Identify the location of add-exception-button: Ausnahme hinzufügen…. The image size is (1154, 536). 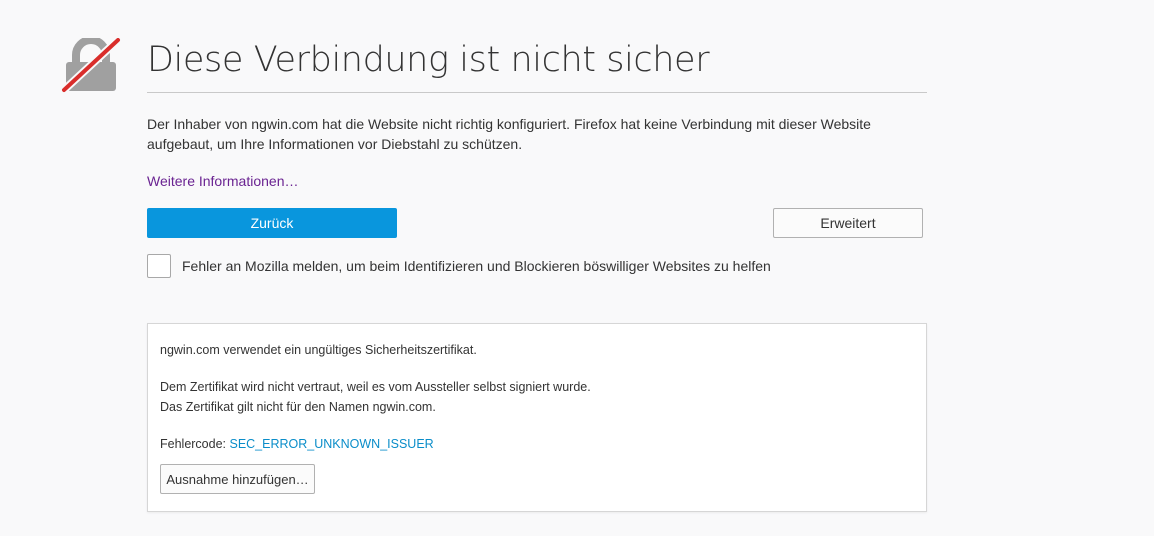
(237, 479).